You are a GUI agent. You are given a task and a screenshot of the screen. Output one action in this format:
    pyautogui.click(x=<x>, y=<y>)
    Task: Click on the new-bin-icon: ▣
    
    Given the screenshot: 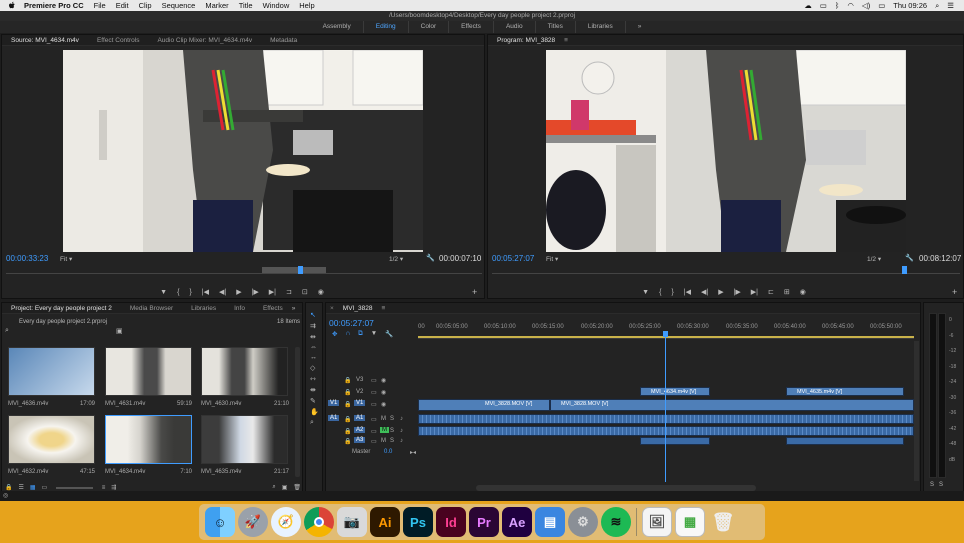 What is the action you would take?
    pyautogui.click(x=119, y=331)
    